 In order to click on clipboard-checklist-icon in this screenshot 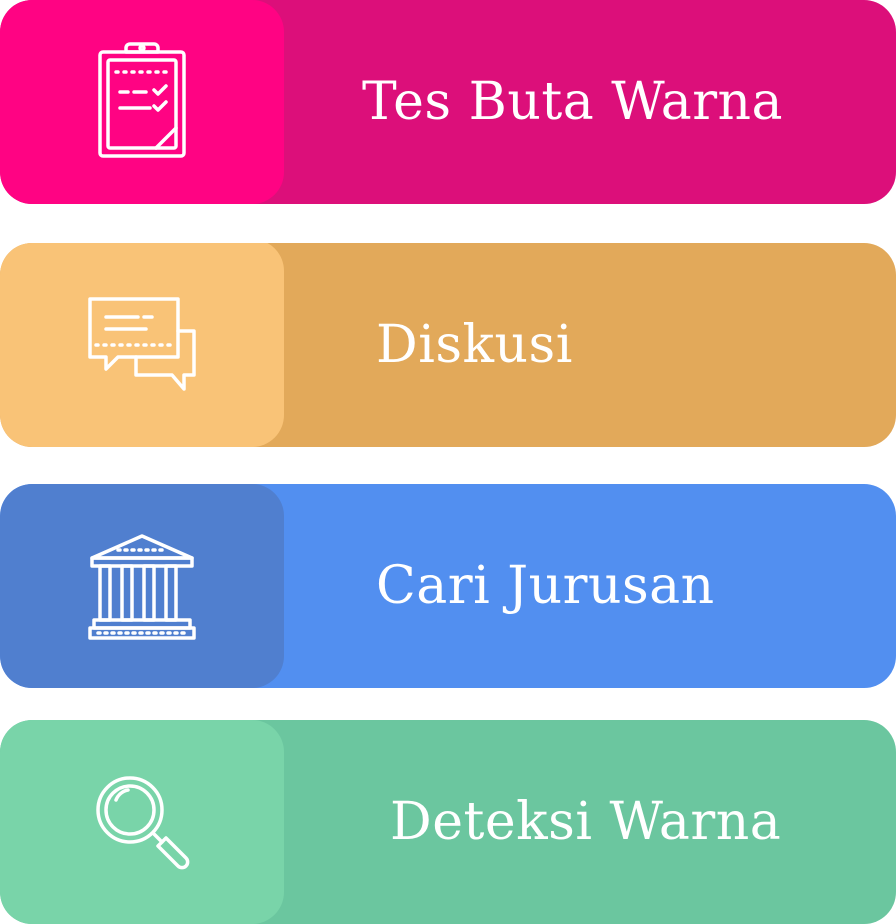, I will do `click(142, 102)`.